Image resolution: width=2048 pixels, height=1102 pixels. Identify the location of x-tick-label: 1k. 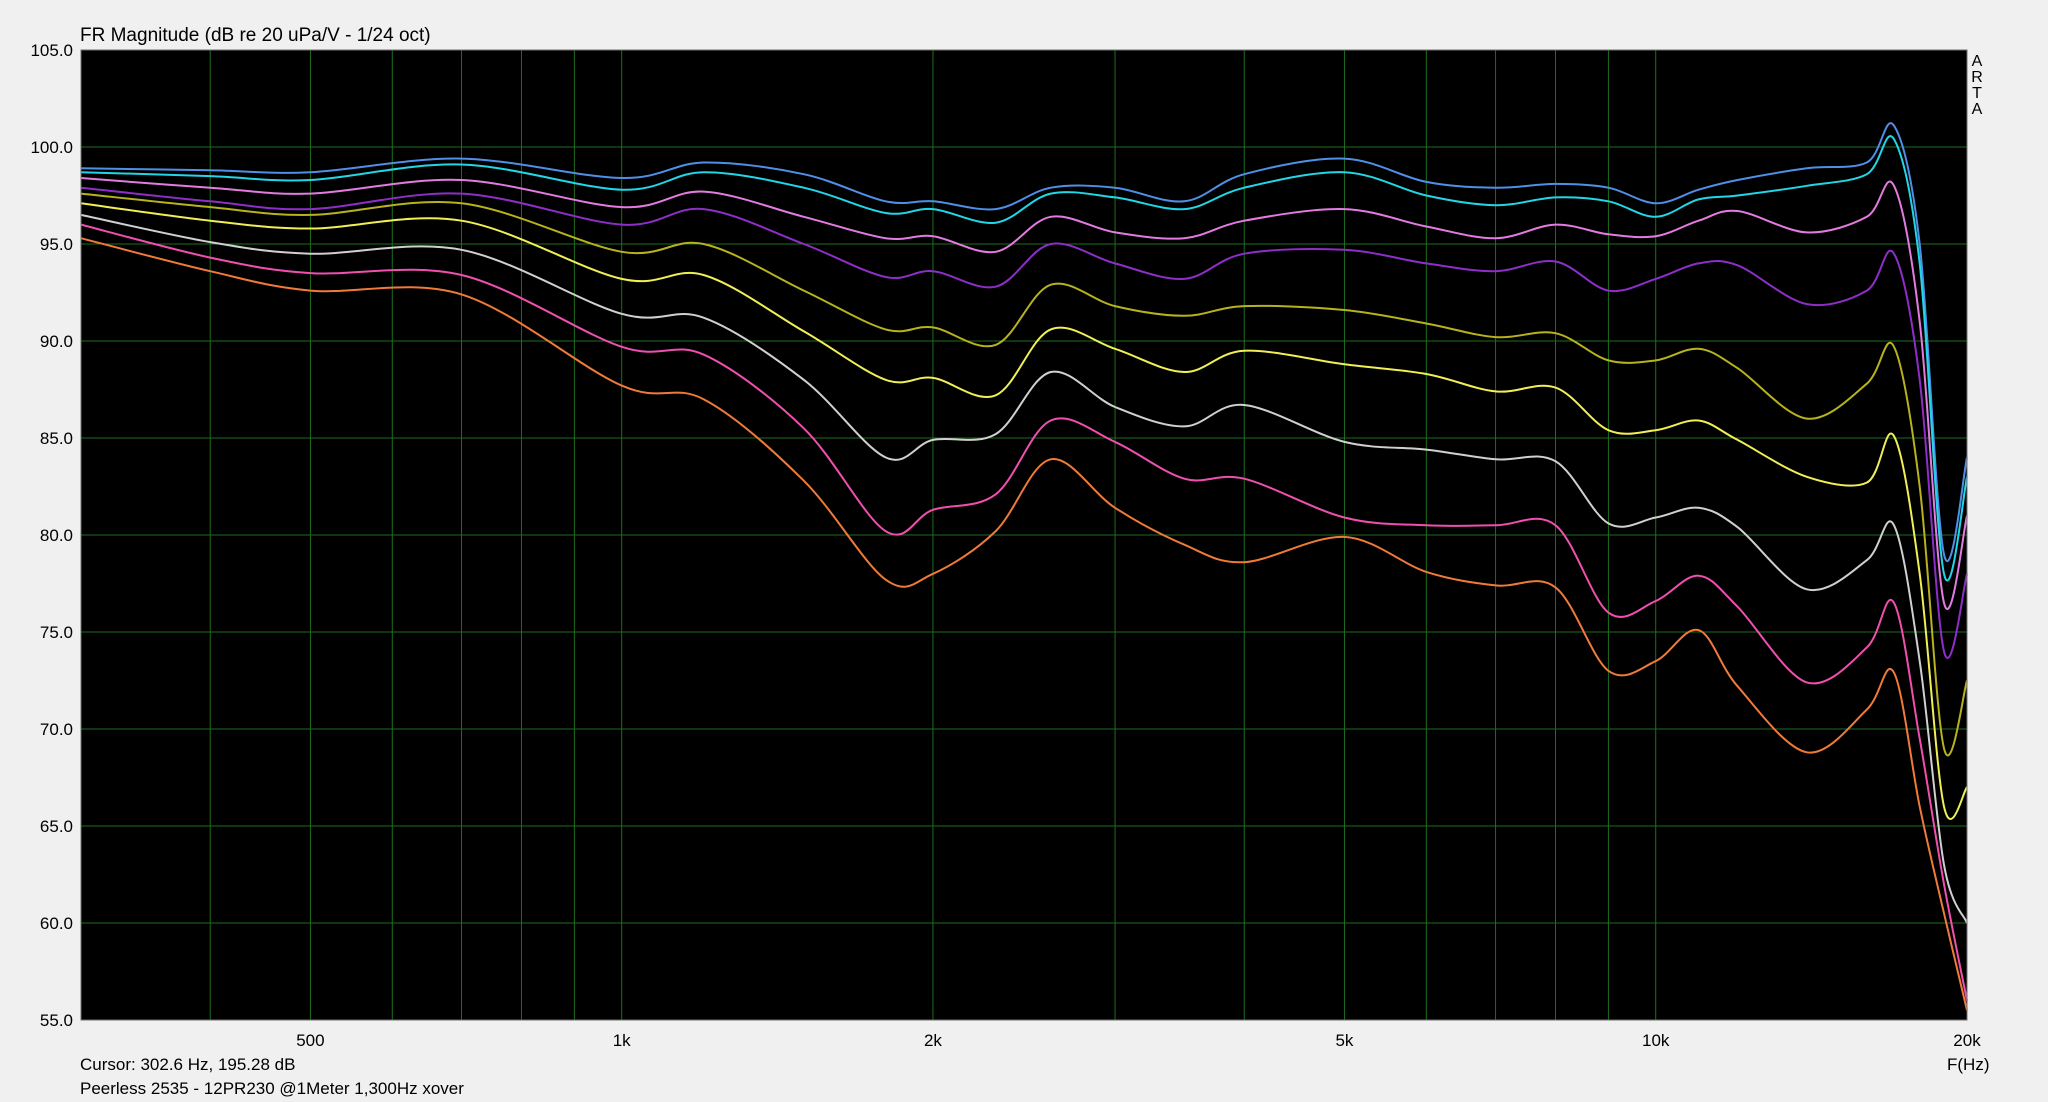
(622, 1040).